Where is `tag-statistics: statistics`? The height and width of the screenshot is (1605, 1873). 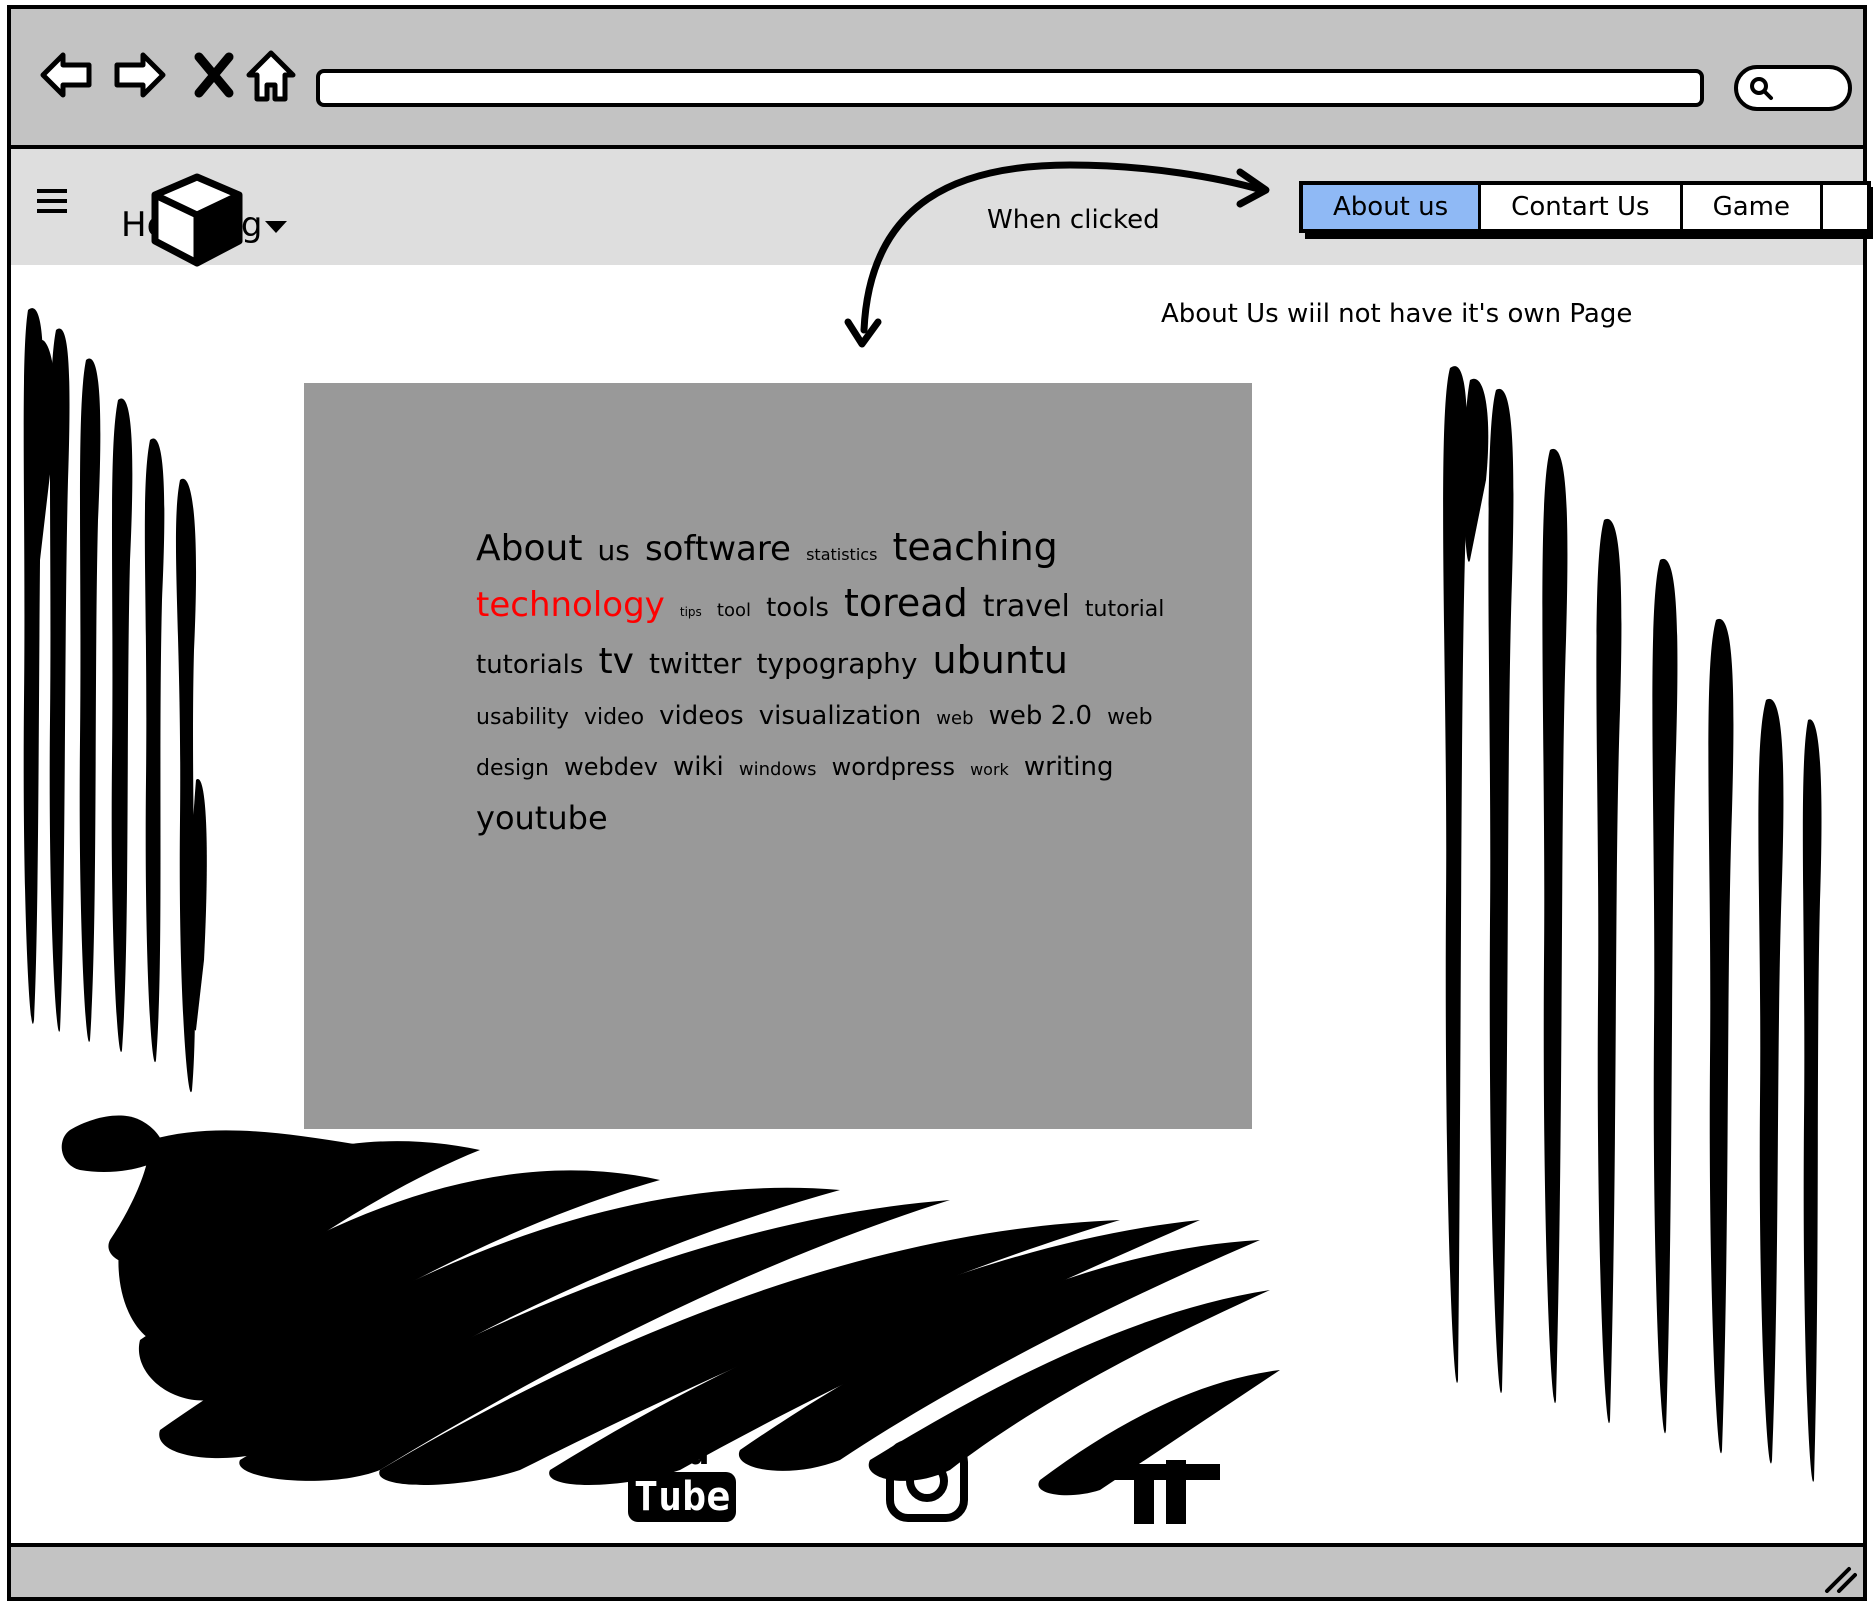
tag-statistics: statistics is located at coordinates (841, 554).